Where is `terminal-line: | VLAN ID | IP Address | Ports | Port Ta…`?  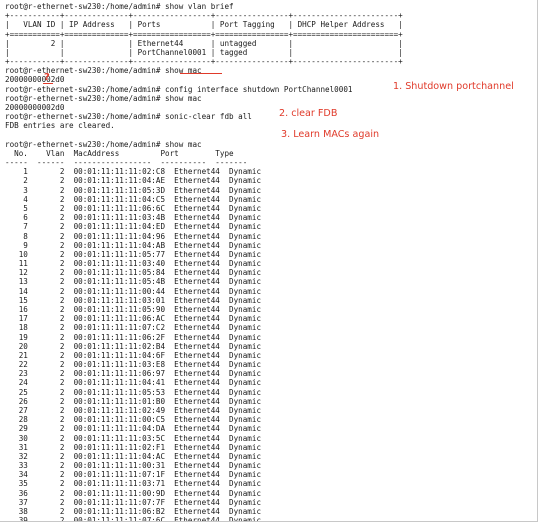 terminal-line: | VLAN ID | IP Address | Ports | Port Ta… is located at coordinates (204, 25).